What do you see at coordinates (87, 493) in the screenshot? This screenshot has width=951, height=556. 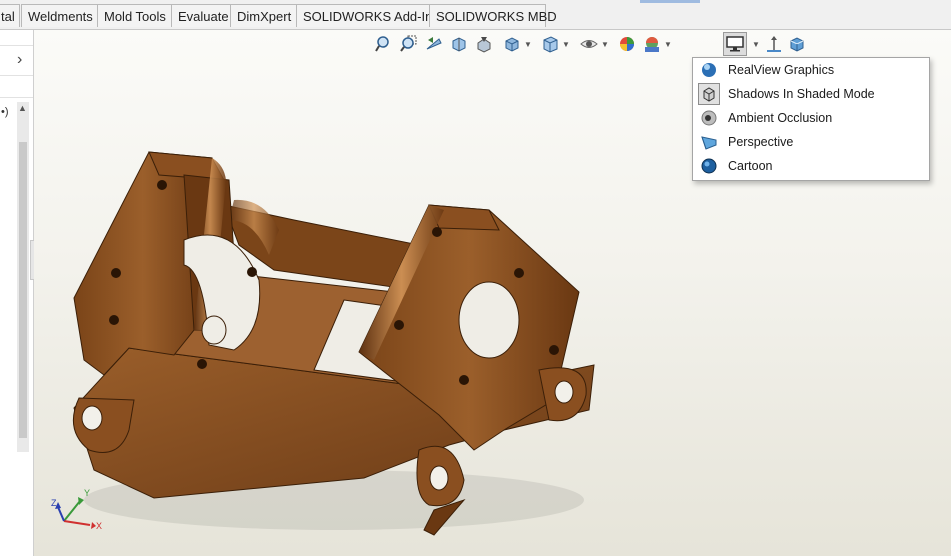 I see `triad-y-label: Y` at bounding box center [87, 493].